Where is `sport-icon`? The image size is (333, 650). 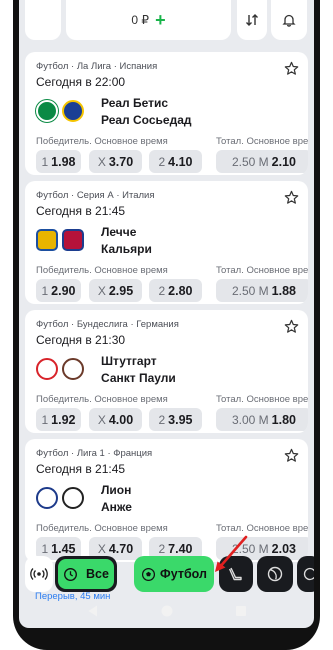 sport-icon is located at coordinates (308, 574).